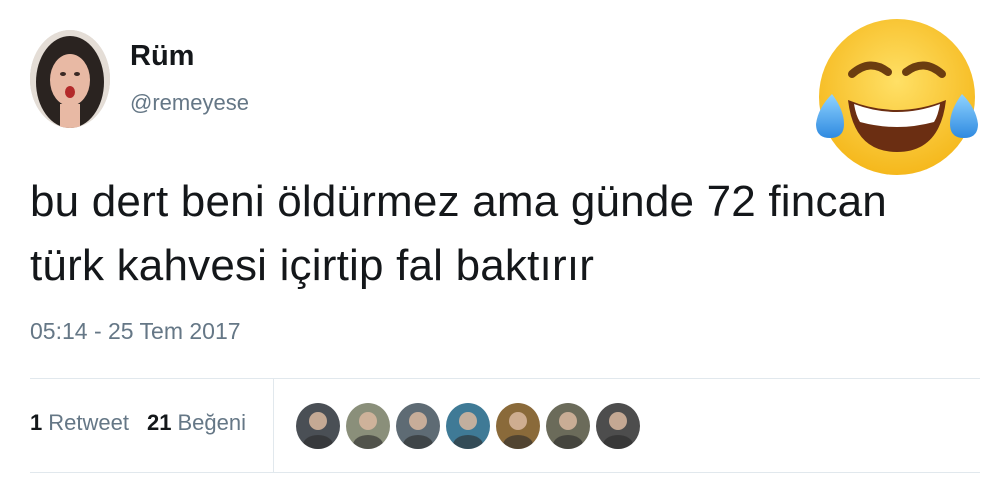 Image resolution: width=996 pixels, height=498 pixels. I want to click on like-count-link: 21 Beğeni, so click(196, 423).